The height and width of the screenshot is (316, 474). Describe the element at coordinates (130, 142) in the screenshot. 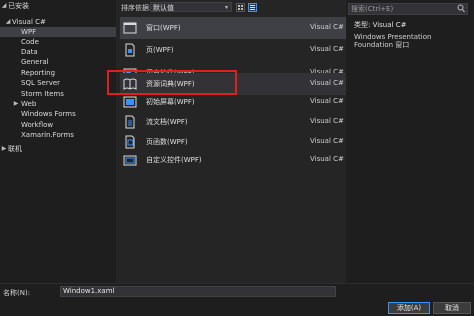

I see `page-function-icon` at that location.